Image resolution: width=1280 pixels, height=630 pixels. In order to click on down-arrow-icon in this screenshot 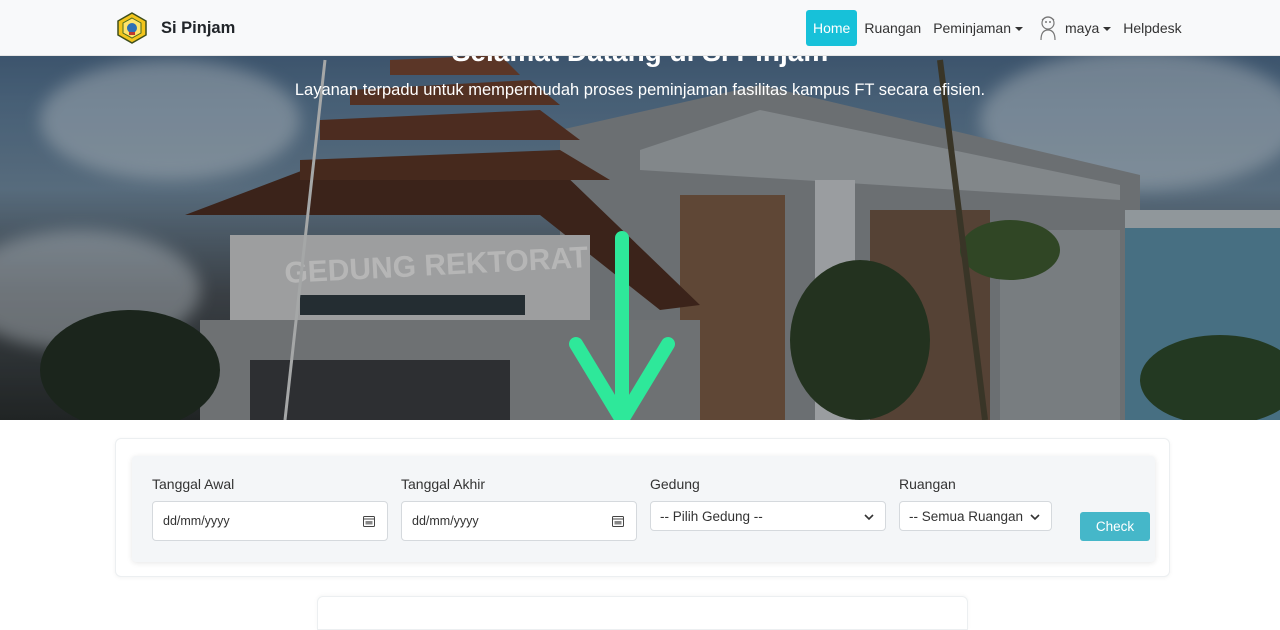, I will do `click(622, 325)`.